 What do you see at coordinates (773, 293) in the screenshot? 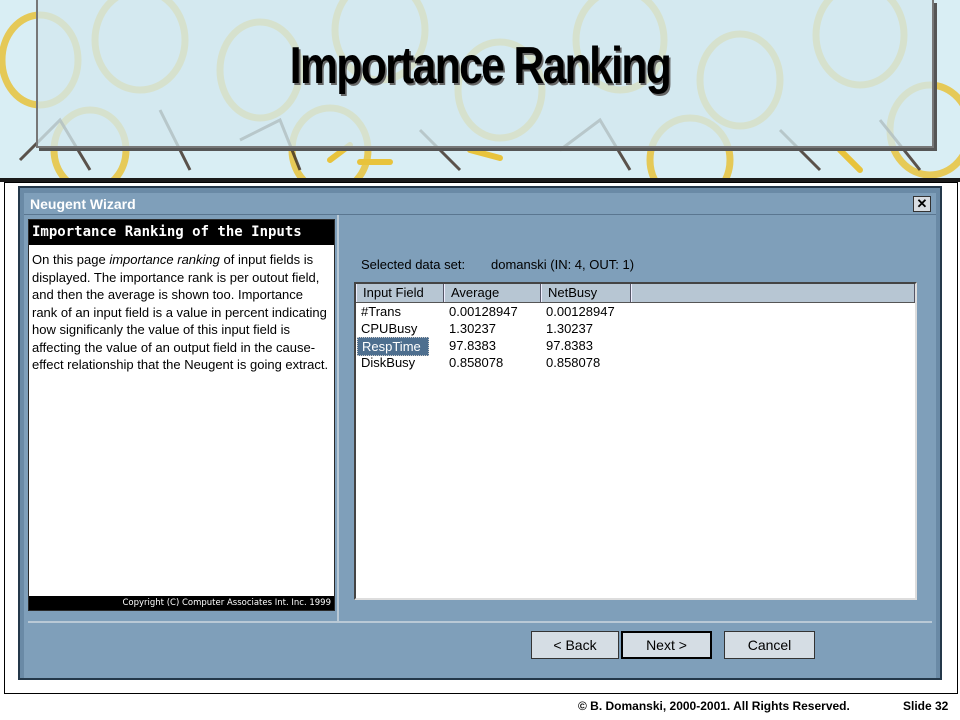
I see `column-header-empty` at bounding box center [773, 293].